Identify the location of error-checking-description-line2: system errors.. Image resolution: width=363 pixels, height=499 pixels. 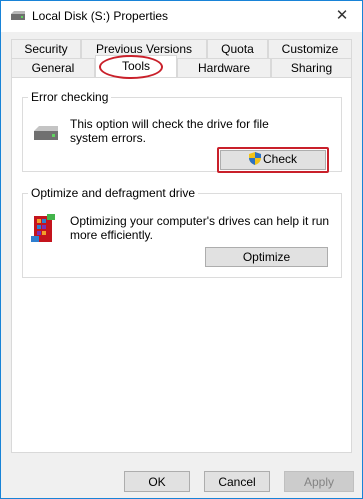
(108, 138).